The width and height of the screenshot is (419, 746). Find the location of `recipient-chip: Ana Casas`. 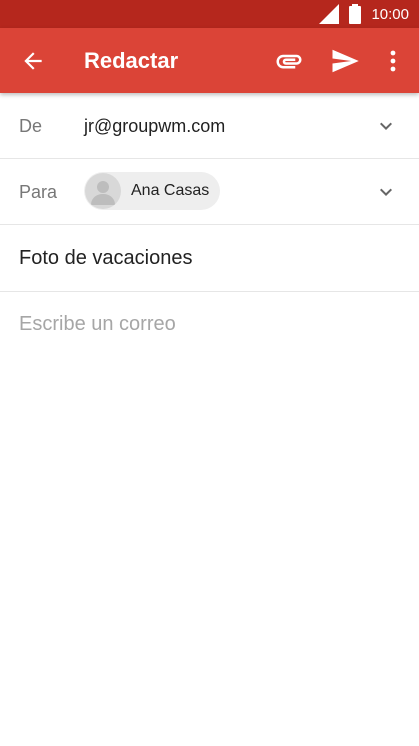

recipient-chip: Ana Casas is located at coordinates (152, 191).